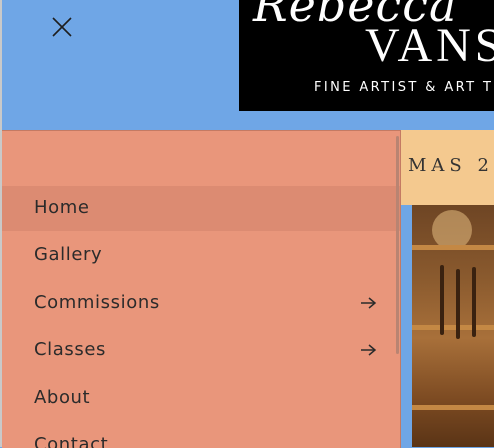 The image size is (494, 448). I want to click on menu-item-label: Contact, so click(71, 441).